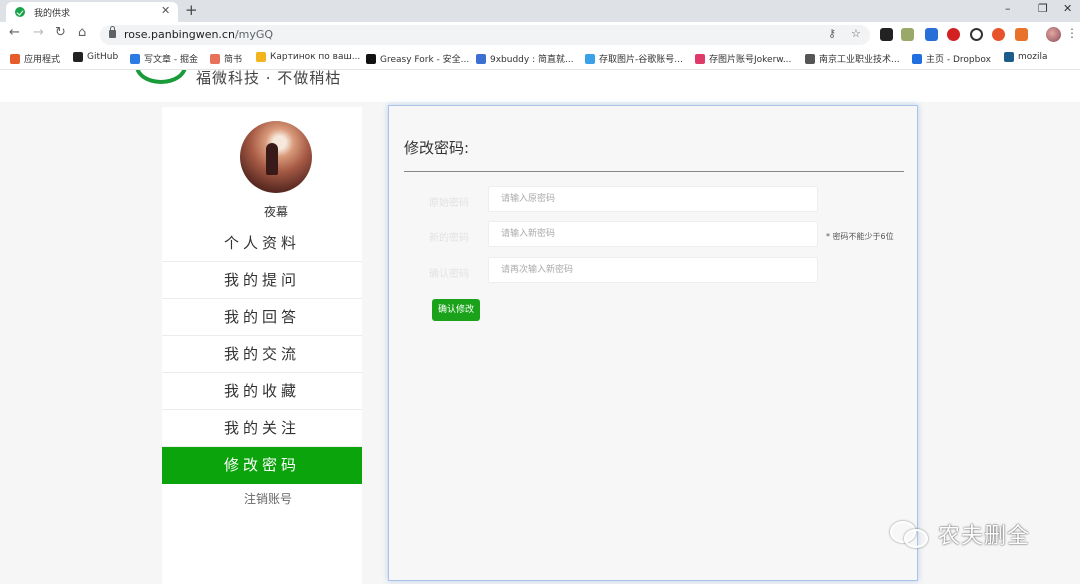 Image resolution: width=1080 pixels, height=584 pixels. What do you see at coordinates (92, 12) in the screenshot?
I see `browser-tab: 我的供求 ✕` at bounding box center [92, 12].